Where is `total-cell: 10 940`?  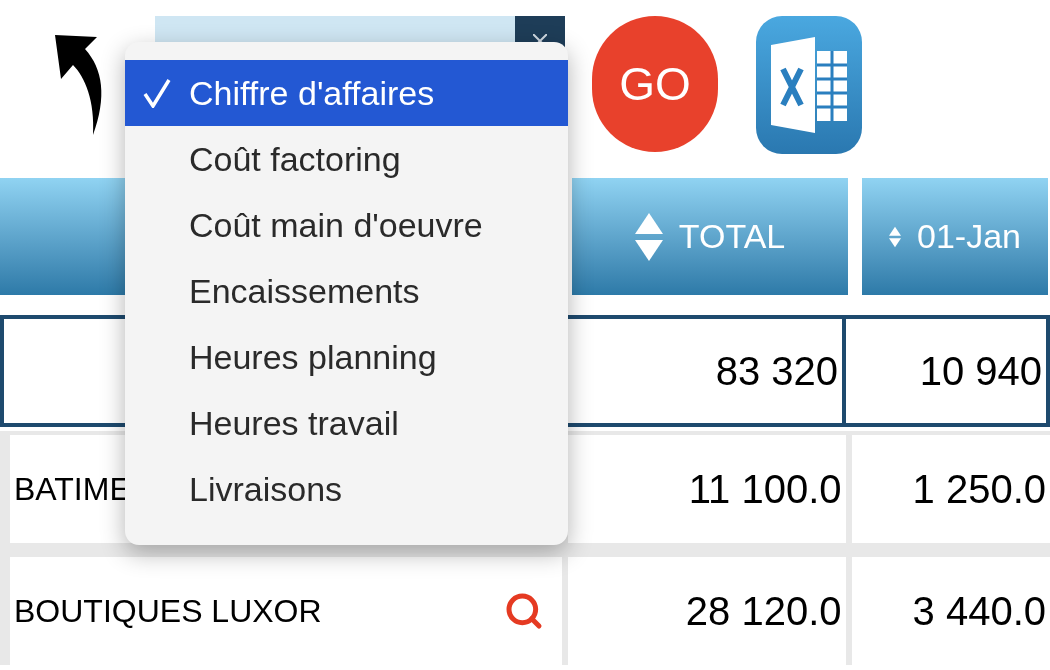 total-cell: 10 940 is located at coordinates (946, 371).